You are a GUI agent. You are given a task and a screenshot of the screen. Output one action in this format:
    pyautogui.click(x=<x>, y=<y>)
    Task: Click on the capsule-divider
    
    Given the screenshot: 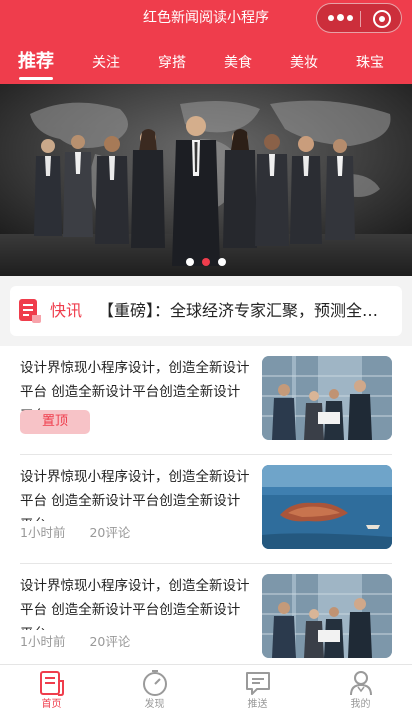 What is the action you would take?
    pyautogui.click(x=360, y=19)
    